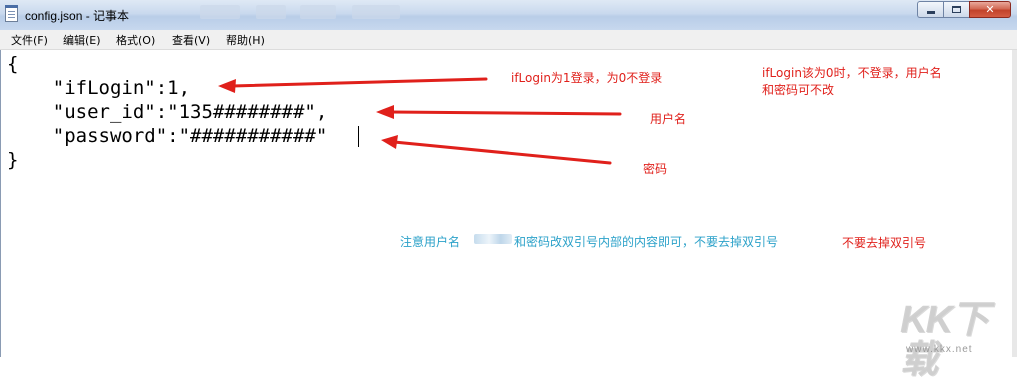 The image size is (1017, 381). I want to click on watermark-logo: KK下载, so click(944, 340).